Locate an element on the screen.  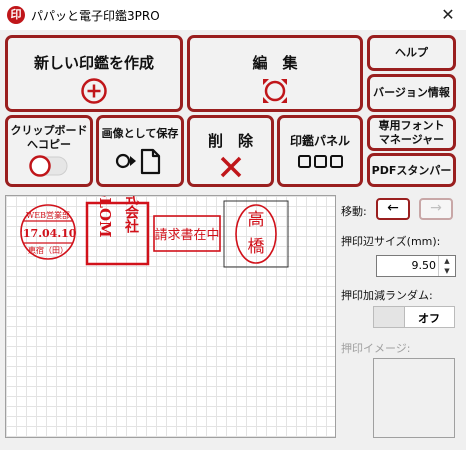
company-seal: TeLOM 株式会社 is located at coordinates (117, 231).